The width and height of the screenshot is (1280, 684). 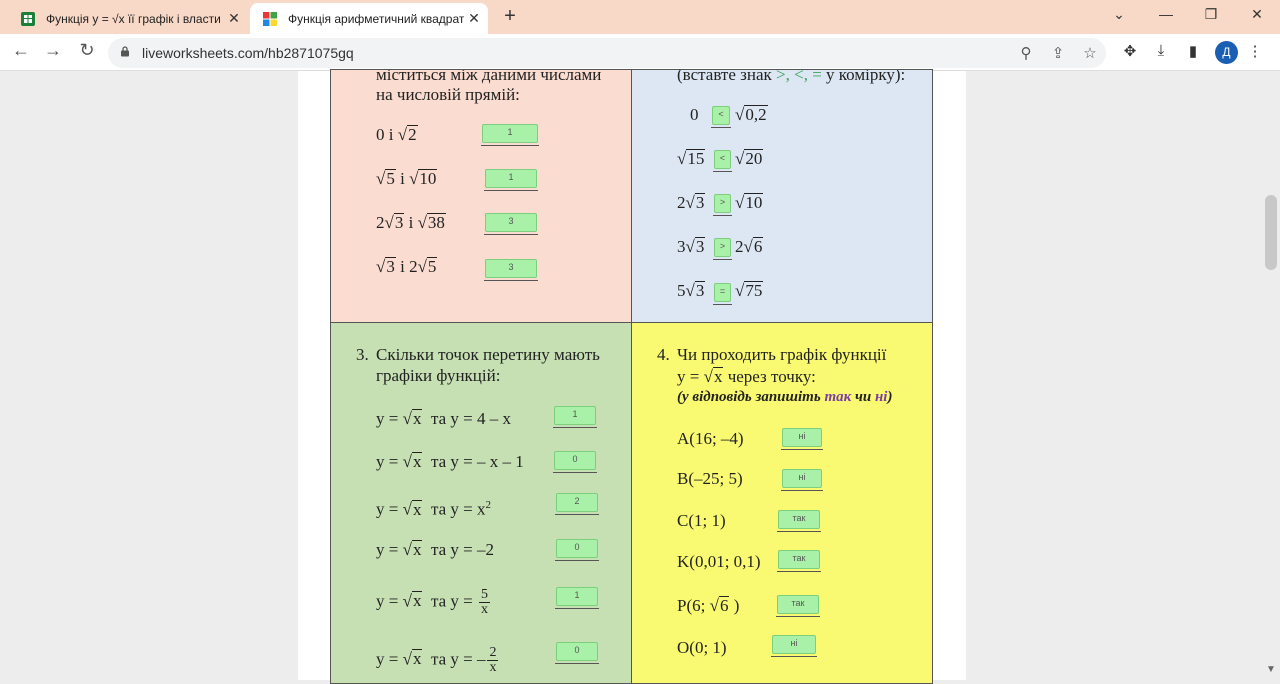 What do you see at coordinates (722, 294) in the screenshot?
I see `sign-field: =` at bounding box center [722, 294].